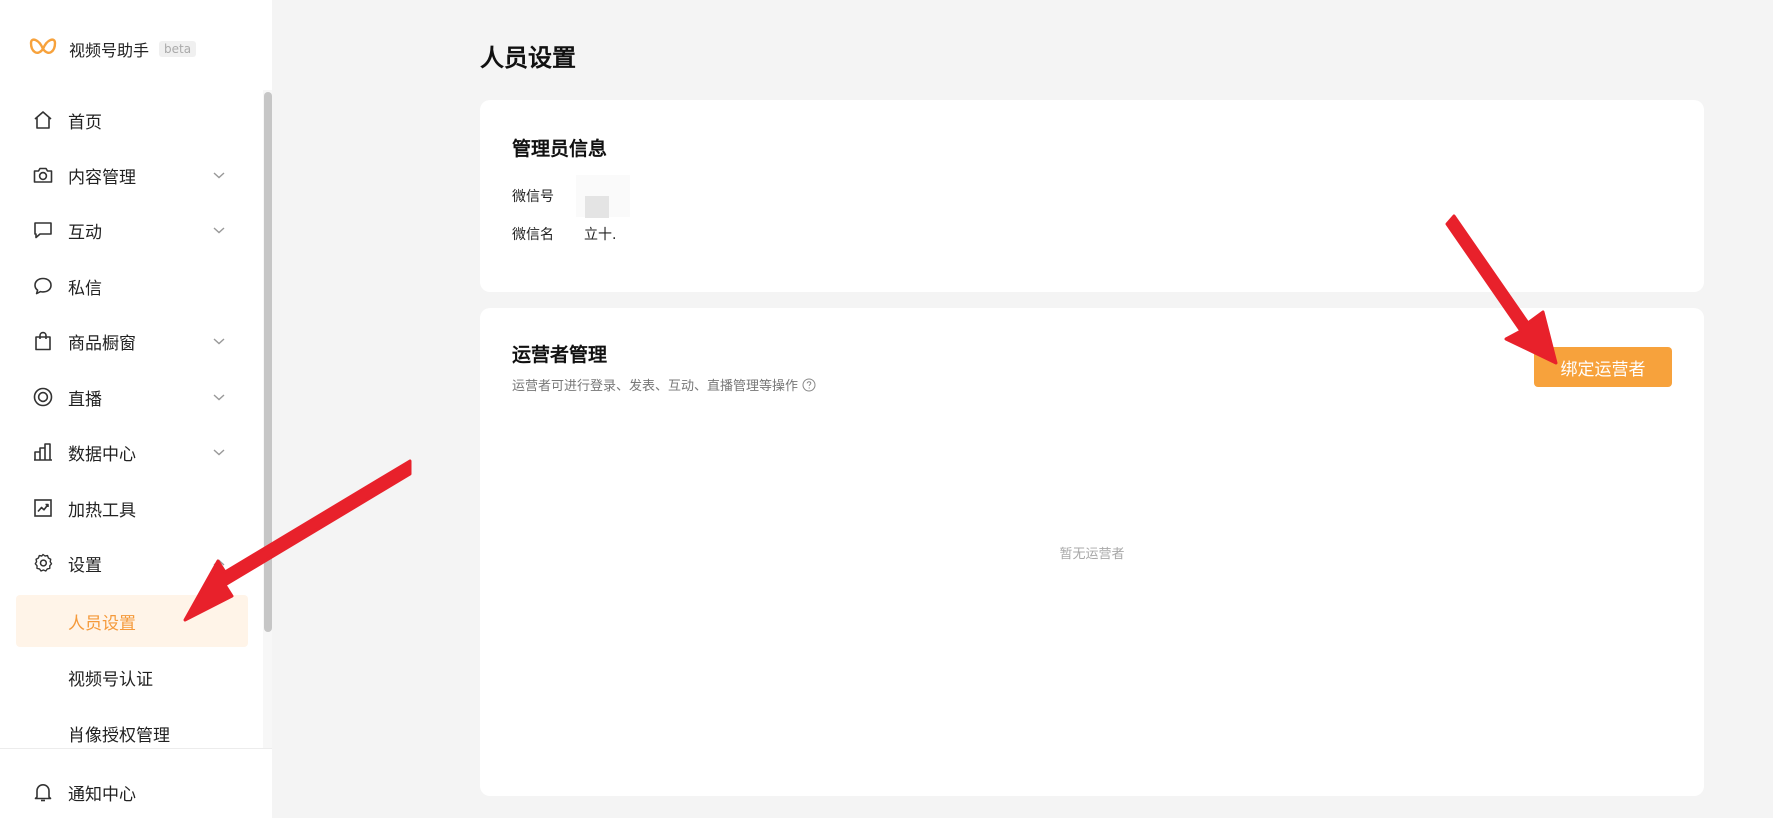 The width and height of the screenshot is (1773, 818). What do you see at coordinates (102, 794) in the screenshot?
I see `sidebar-item-label: 通知中心` at bounding box center [102, 794].